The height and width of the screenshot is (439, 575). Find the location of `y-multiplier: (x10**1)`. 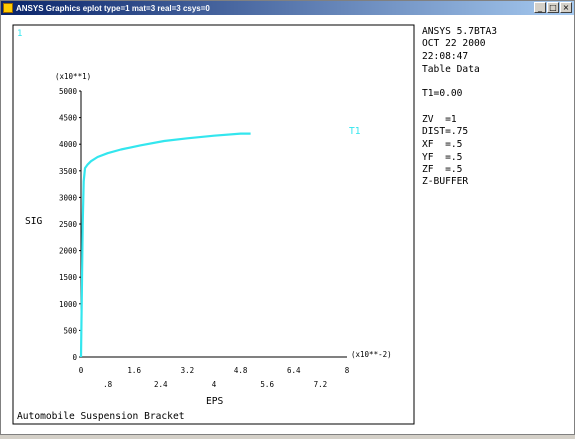

y-multiplier: (x10**1) is located at coordinates (73, 76).